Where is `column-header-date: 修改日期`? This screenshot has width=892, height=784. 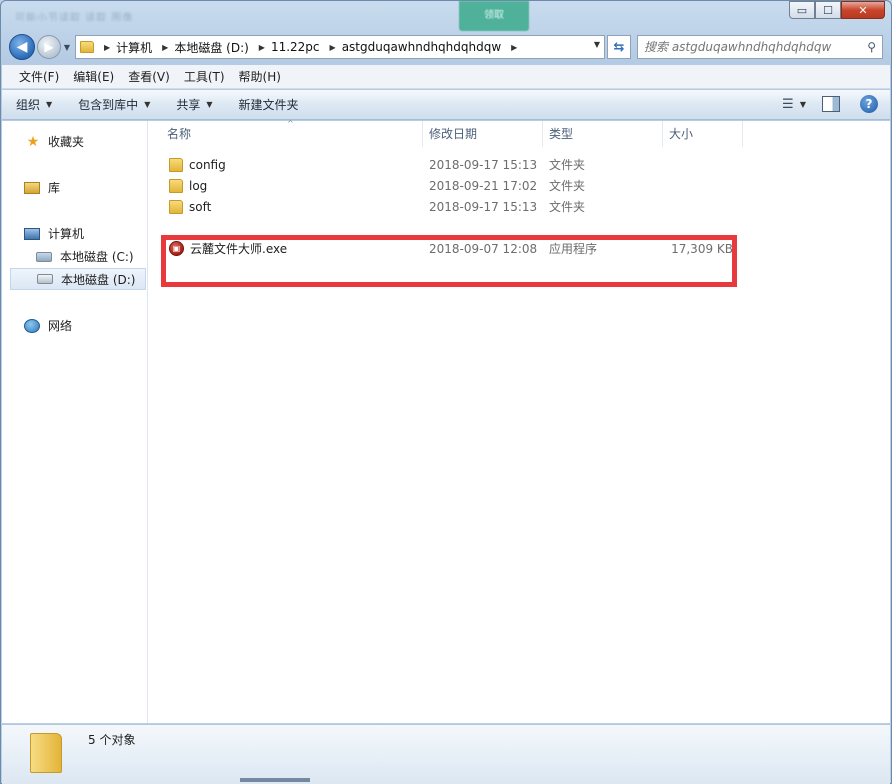
column-header-date: 修改日期 is located at coordinates (483, 134).